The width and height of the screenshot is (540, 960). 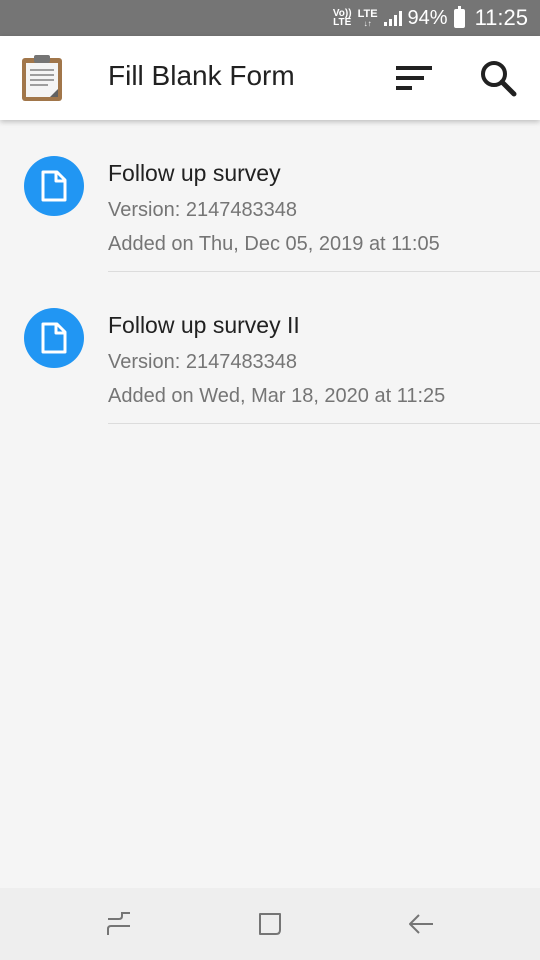 I want to click on form-added-date: Added on Thu, Dec 05, 2019 at 11:05, so click(x=274, y=244).